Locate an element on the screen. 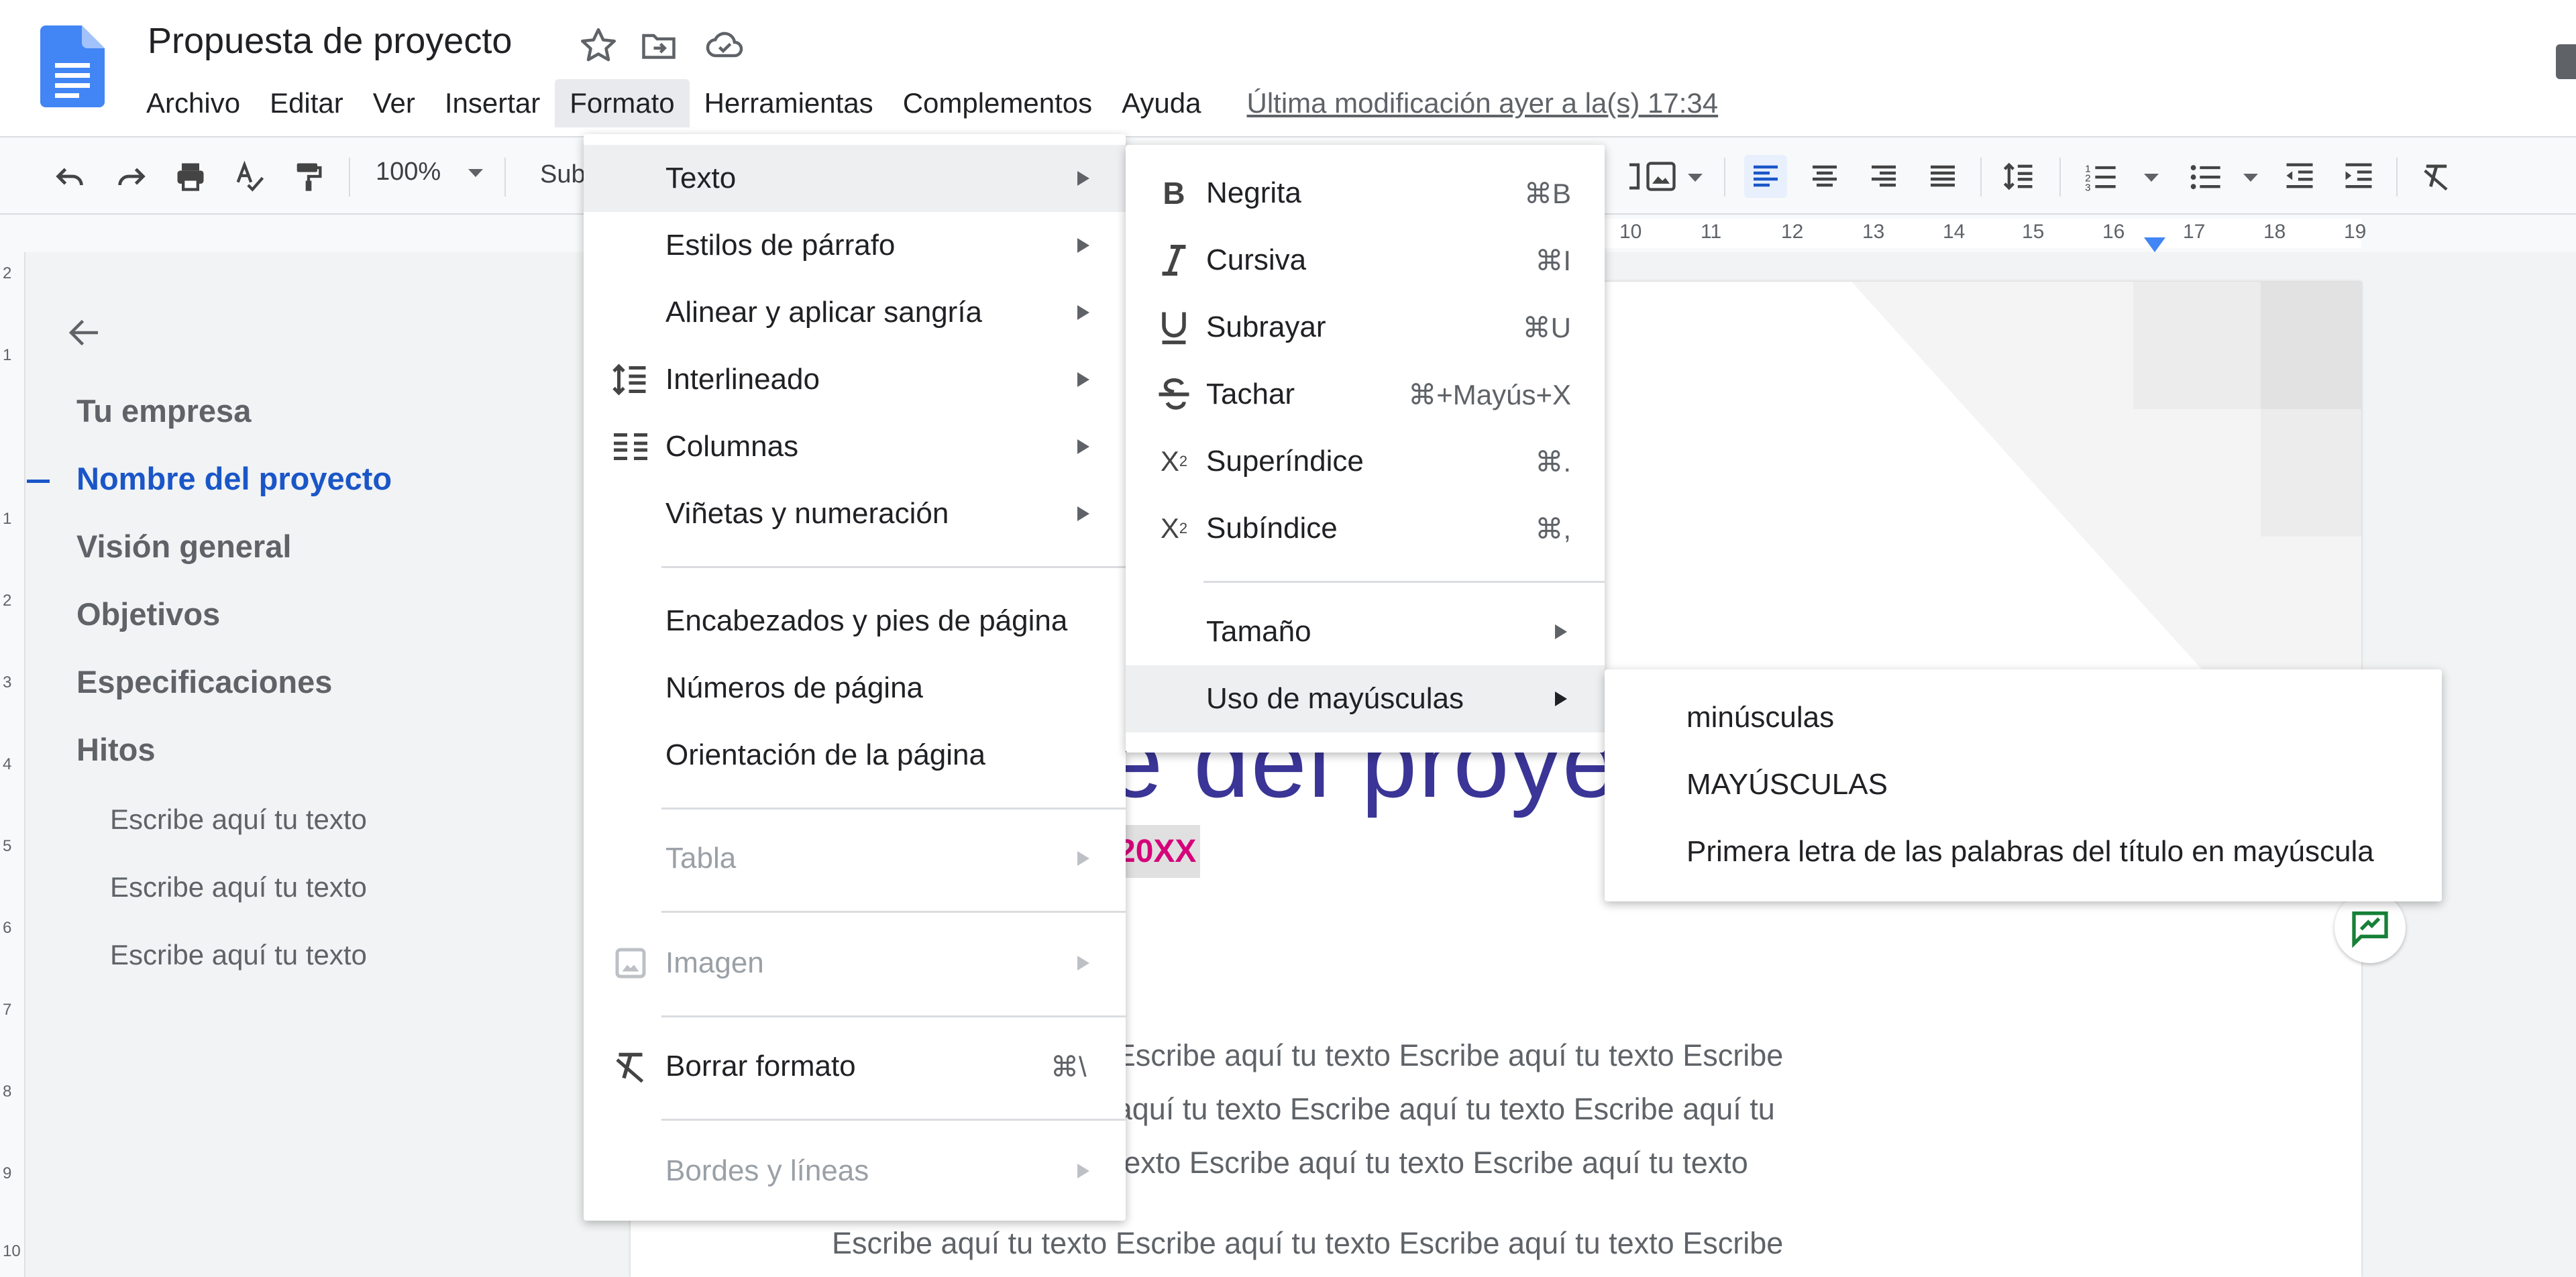 This screenshot has height=1277, width=2576. menu-item-superindice: X2 Superíndice ⌘. is located at coordinates (1365, 461).